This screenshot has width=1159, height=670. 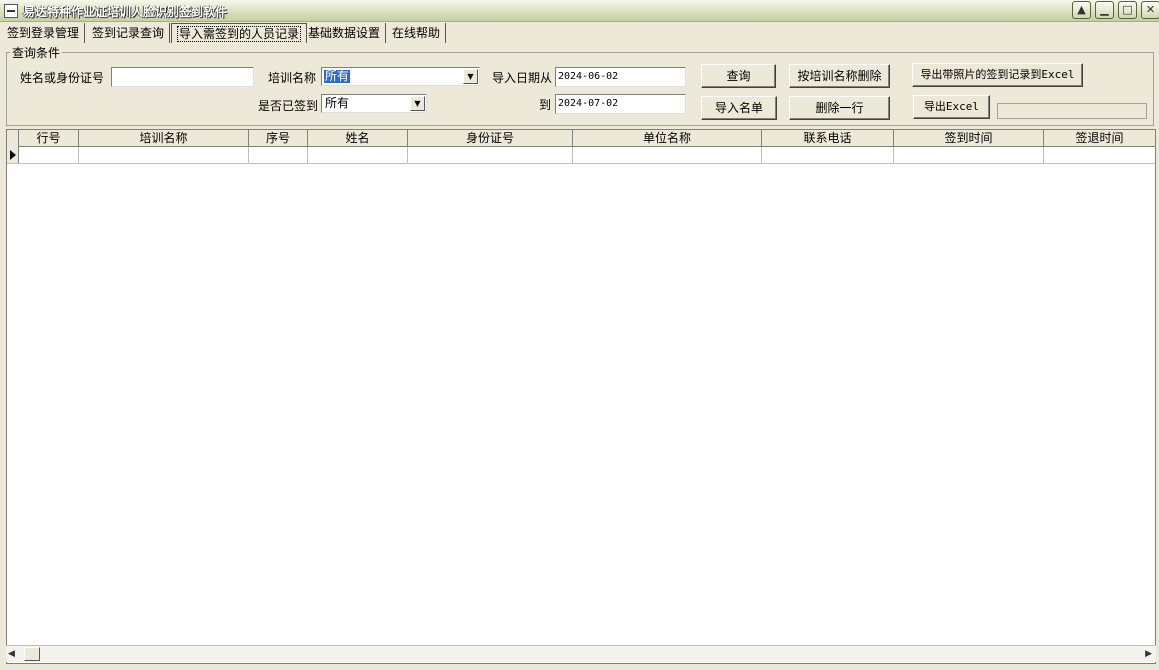 I want to click on delete-row-button: 删除一行, so click(x=839, y=108).